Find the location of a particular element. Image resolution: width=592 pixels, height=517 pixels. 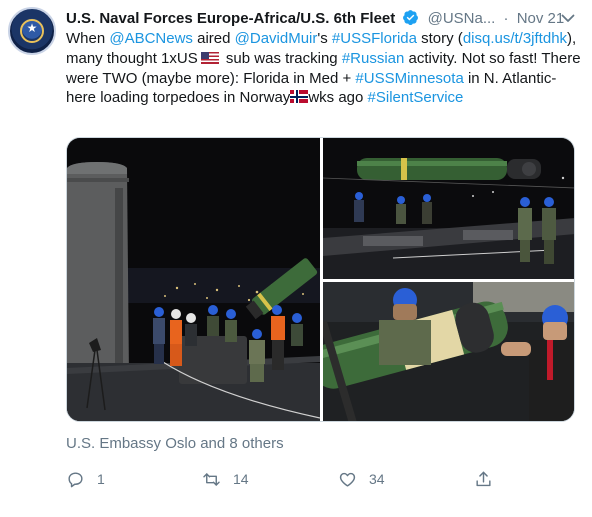

chevron-down-icon is located at coordinates (568, 18).